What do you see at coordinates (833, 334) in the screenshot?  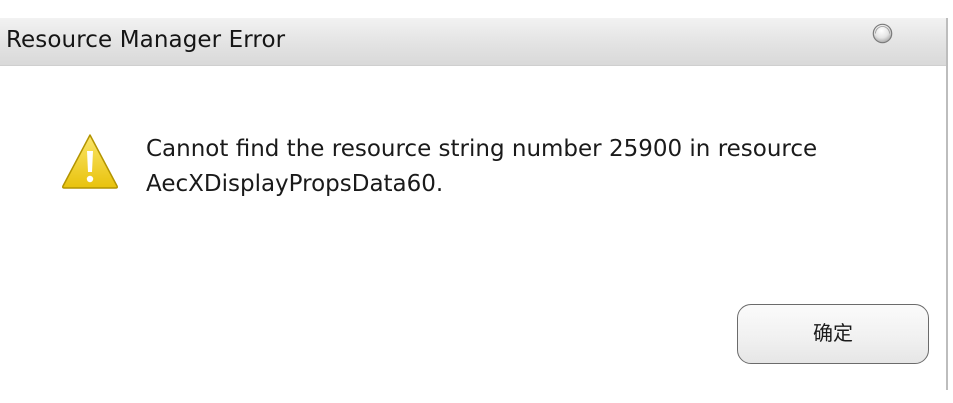 I see `ok-button: 确定` at bounding box center [833, 334].